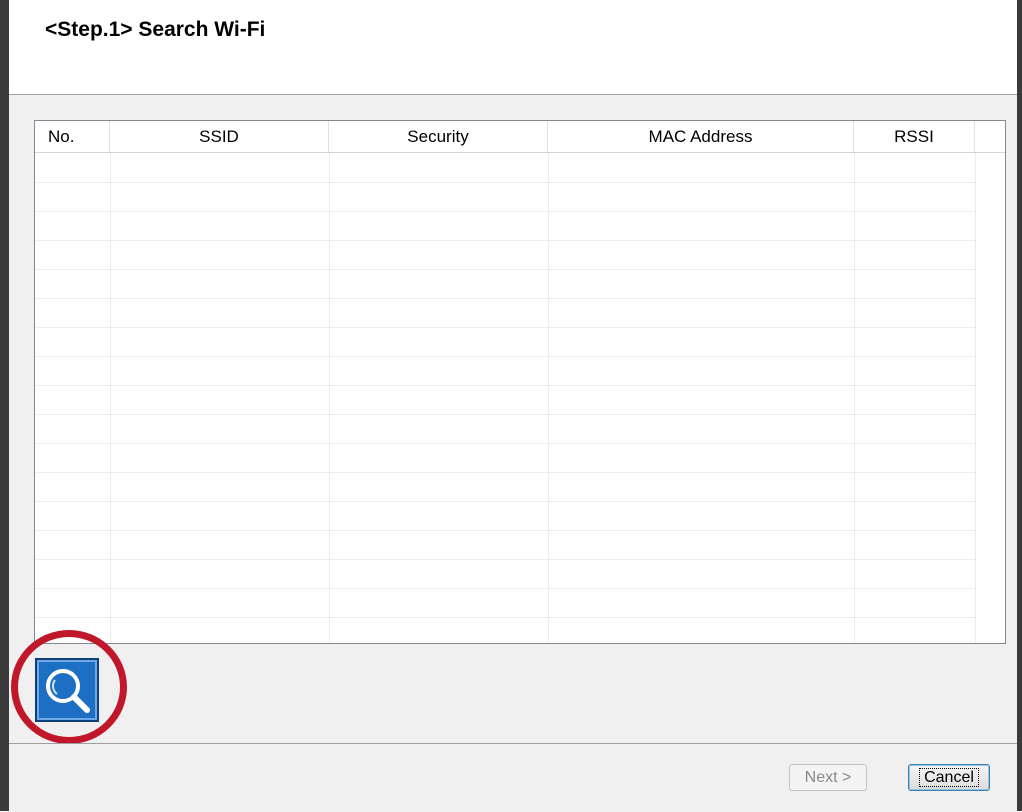 The image size is (1022, 812). I want to click on wizard-header: <Step.1> Search Wi-Fi, so click(513, 47).